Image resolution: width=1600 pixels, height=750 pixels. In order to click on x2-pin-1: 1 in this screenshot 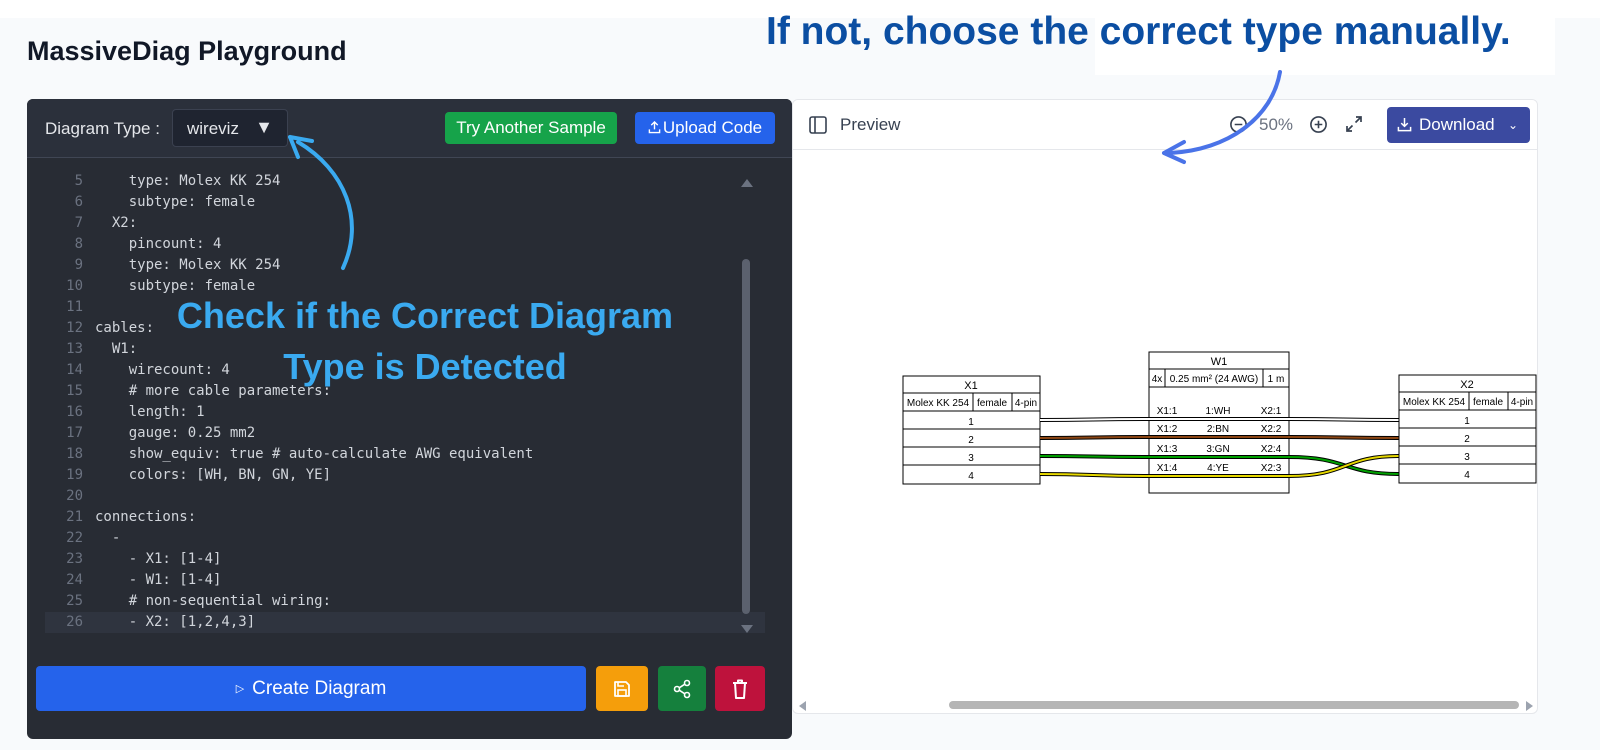, I will do `click(1467, 421)`.